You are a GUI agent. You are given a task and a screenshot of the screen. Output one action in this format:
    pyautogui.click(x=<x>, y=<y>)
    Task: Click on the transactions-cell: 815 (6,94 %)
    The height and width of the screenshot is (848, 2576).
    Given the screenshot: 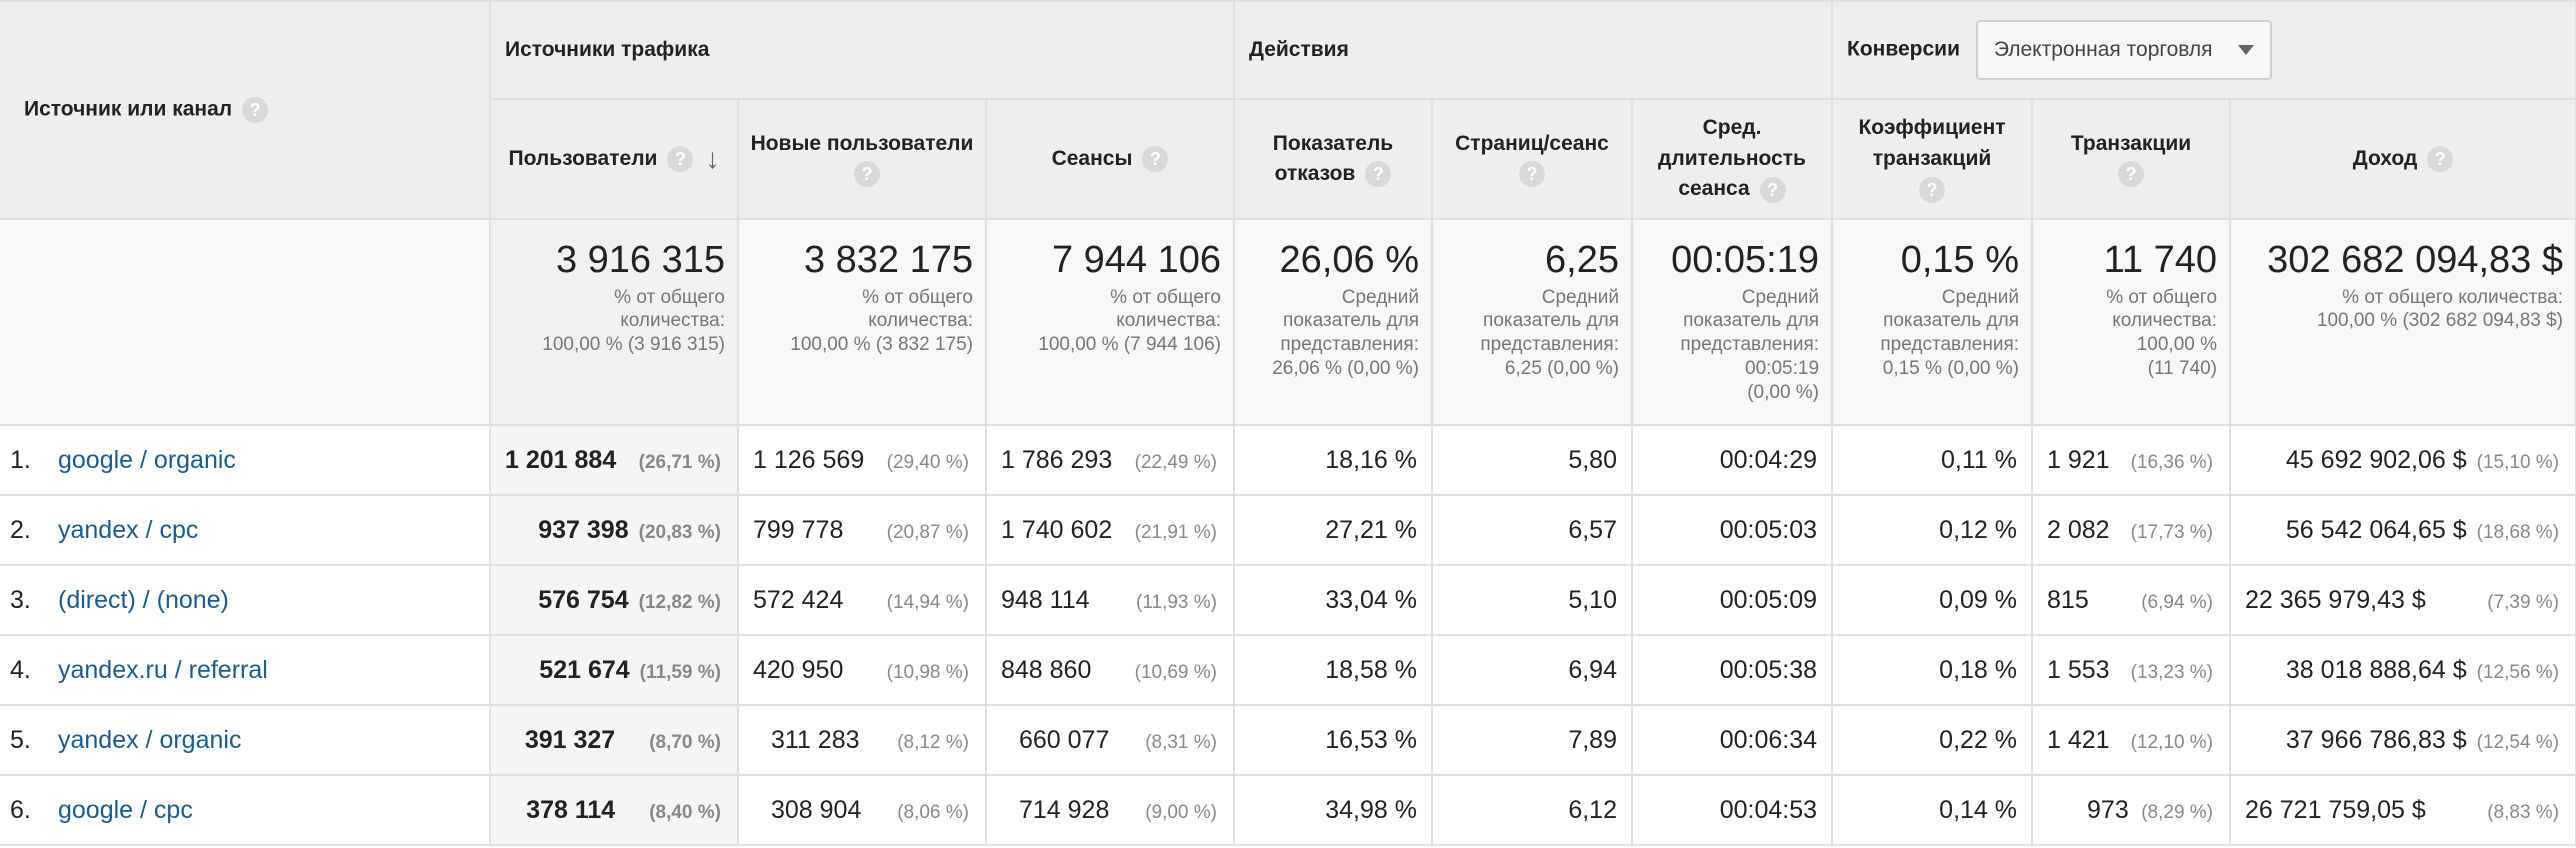 What is the action you would take?
    pyautogui.click(x=2131, y=600)
    